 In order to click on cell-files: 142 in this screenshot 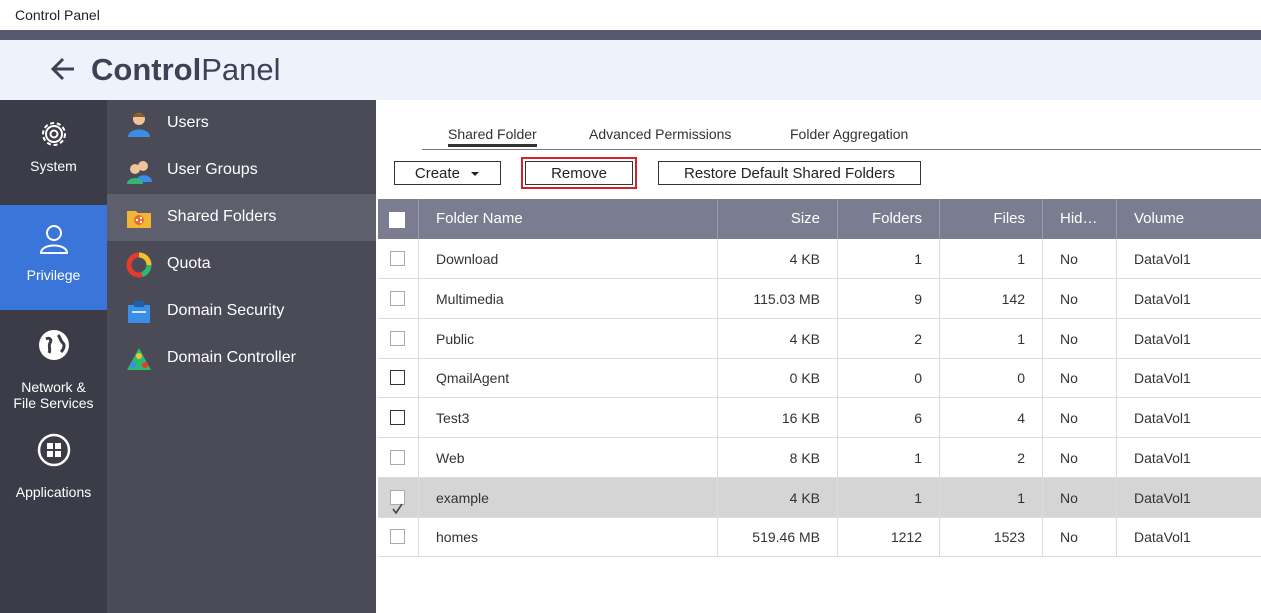, I will do `click(990, 298)`.